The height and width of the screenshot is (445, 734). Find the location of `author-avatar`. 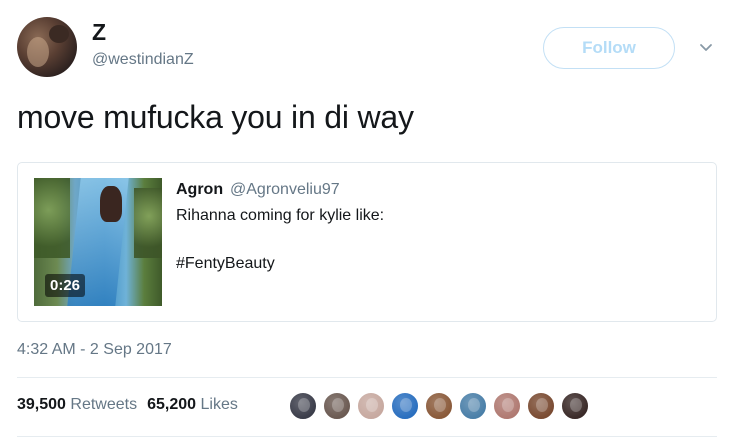

author-avatar is located at coordinates (47, 47).